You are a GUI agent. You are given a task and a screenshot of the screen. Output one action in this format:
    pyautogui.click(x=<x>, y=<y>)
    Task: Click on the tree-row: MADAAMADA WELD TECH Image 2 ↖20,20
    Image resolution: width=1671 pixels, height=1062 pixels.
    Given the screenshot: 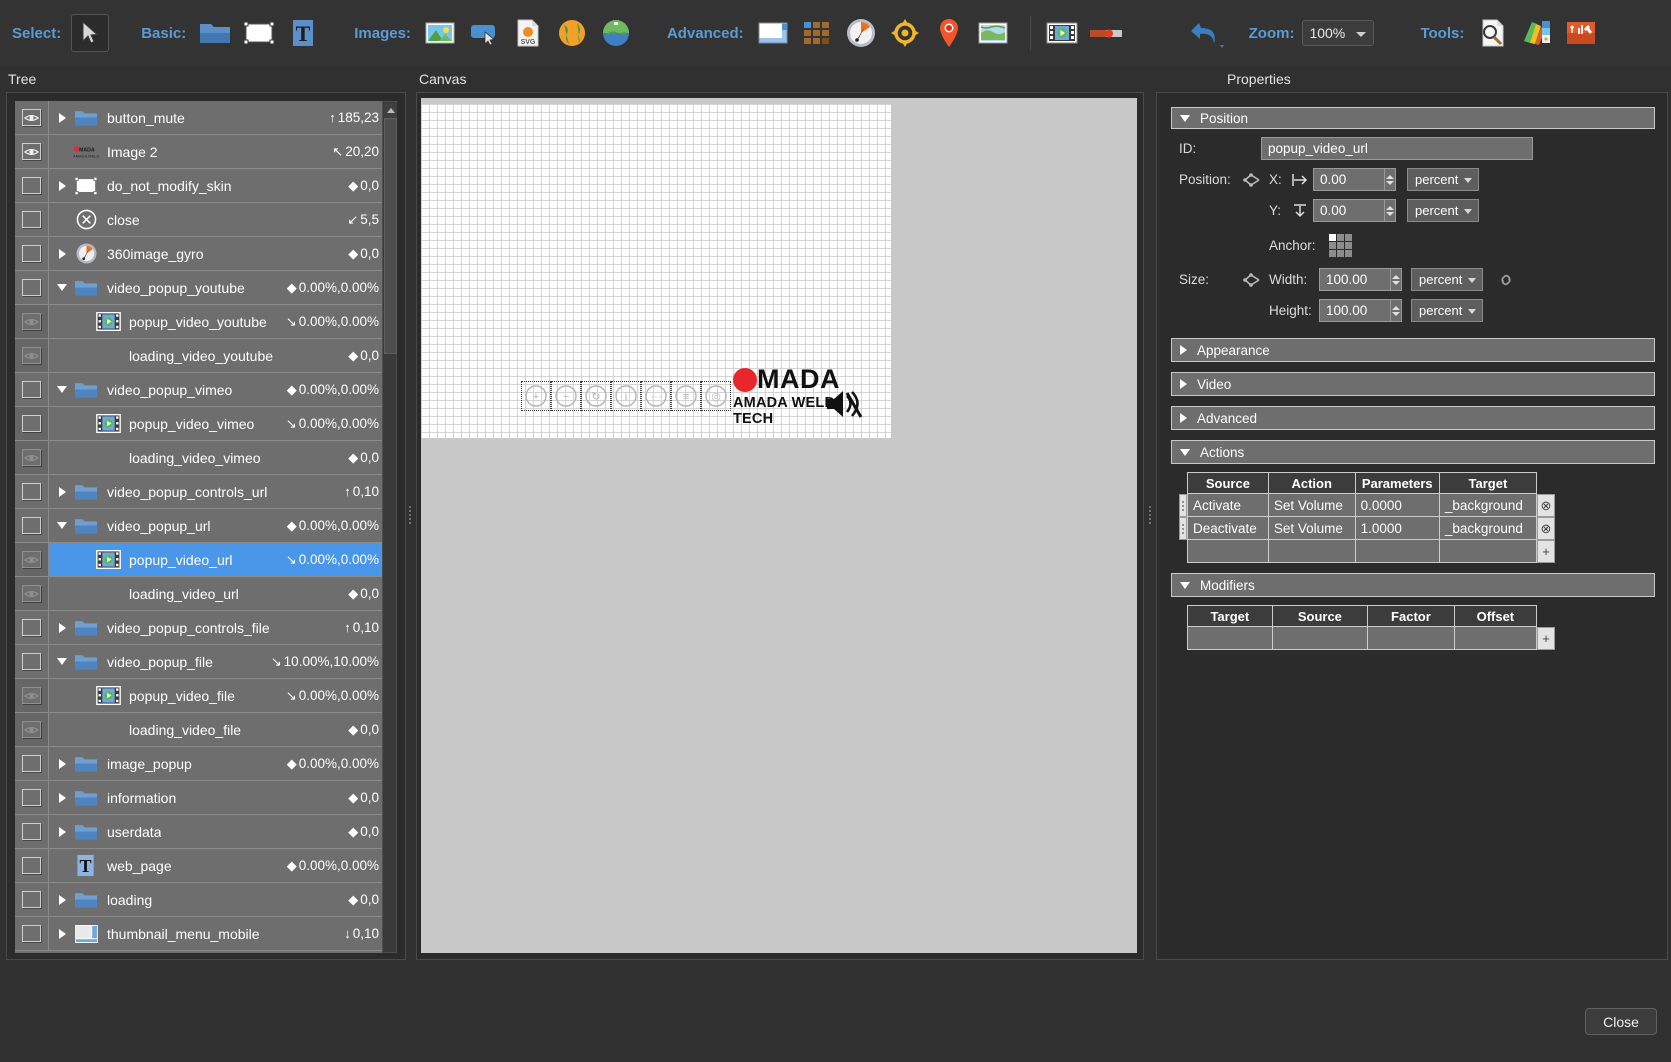 What is the action you would take?
    pyautogui.click(x=201, y=152)
    